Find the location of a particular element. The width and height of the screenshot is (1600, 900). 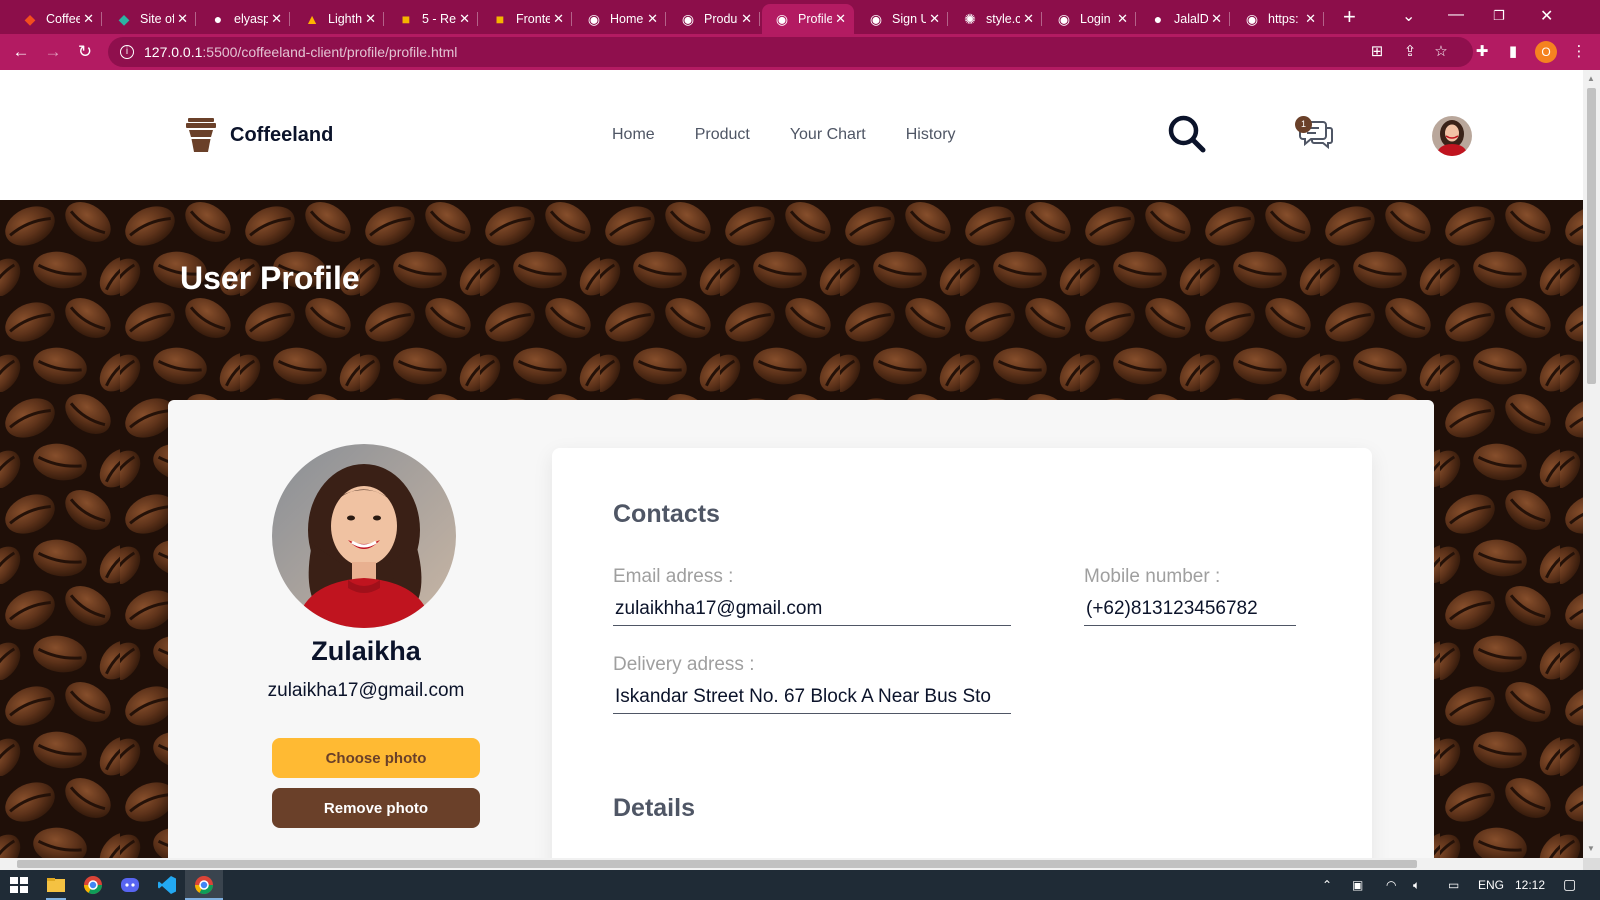

nav-history: History is located at coordinates (931, 135).